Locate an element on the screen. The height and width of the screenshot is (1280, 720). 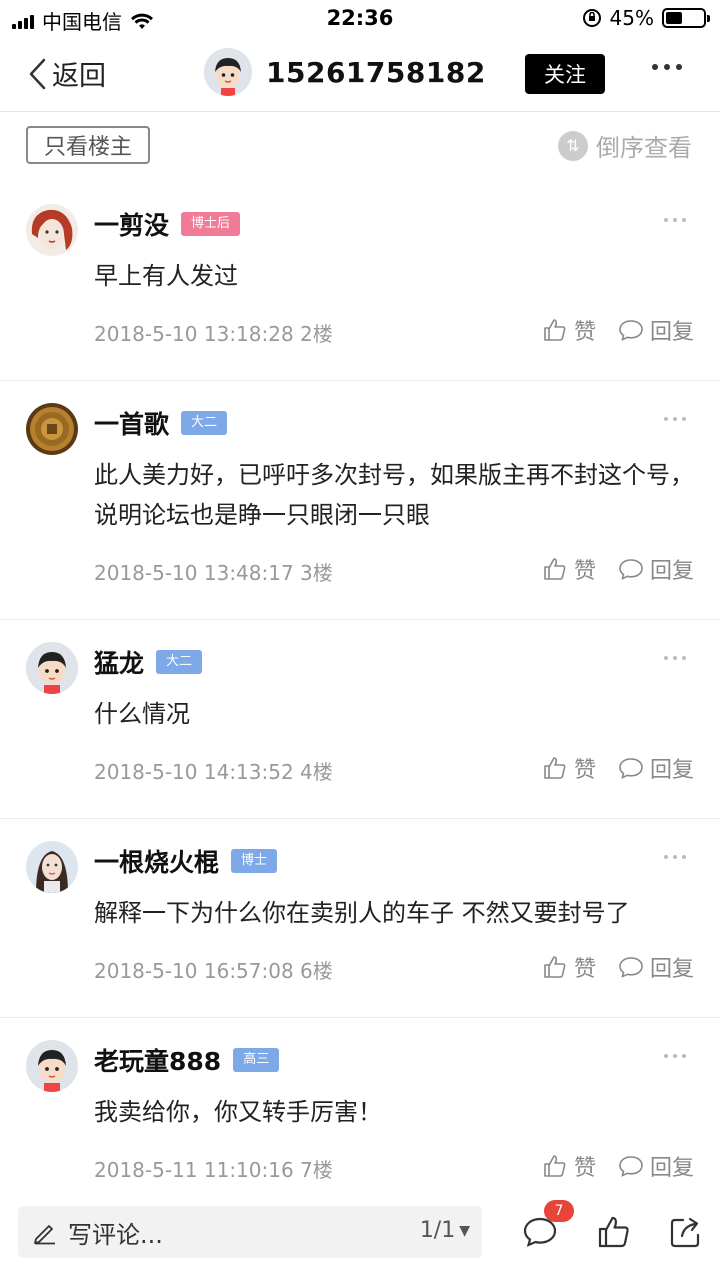
user-avatar is located at coordinates (228, 72).